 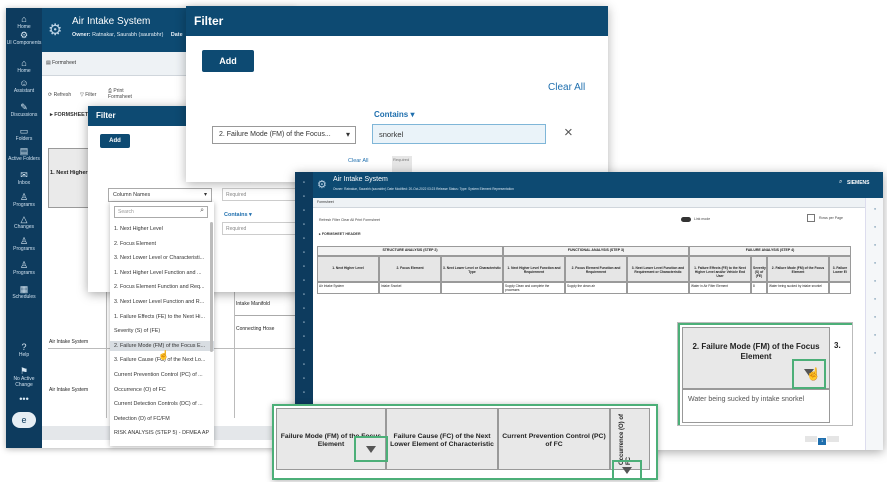 What do you see at coordinates (686, 219) in the screenshot?
I see `link-toggle` at bounding box center [686, 219].